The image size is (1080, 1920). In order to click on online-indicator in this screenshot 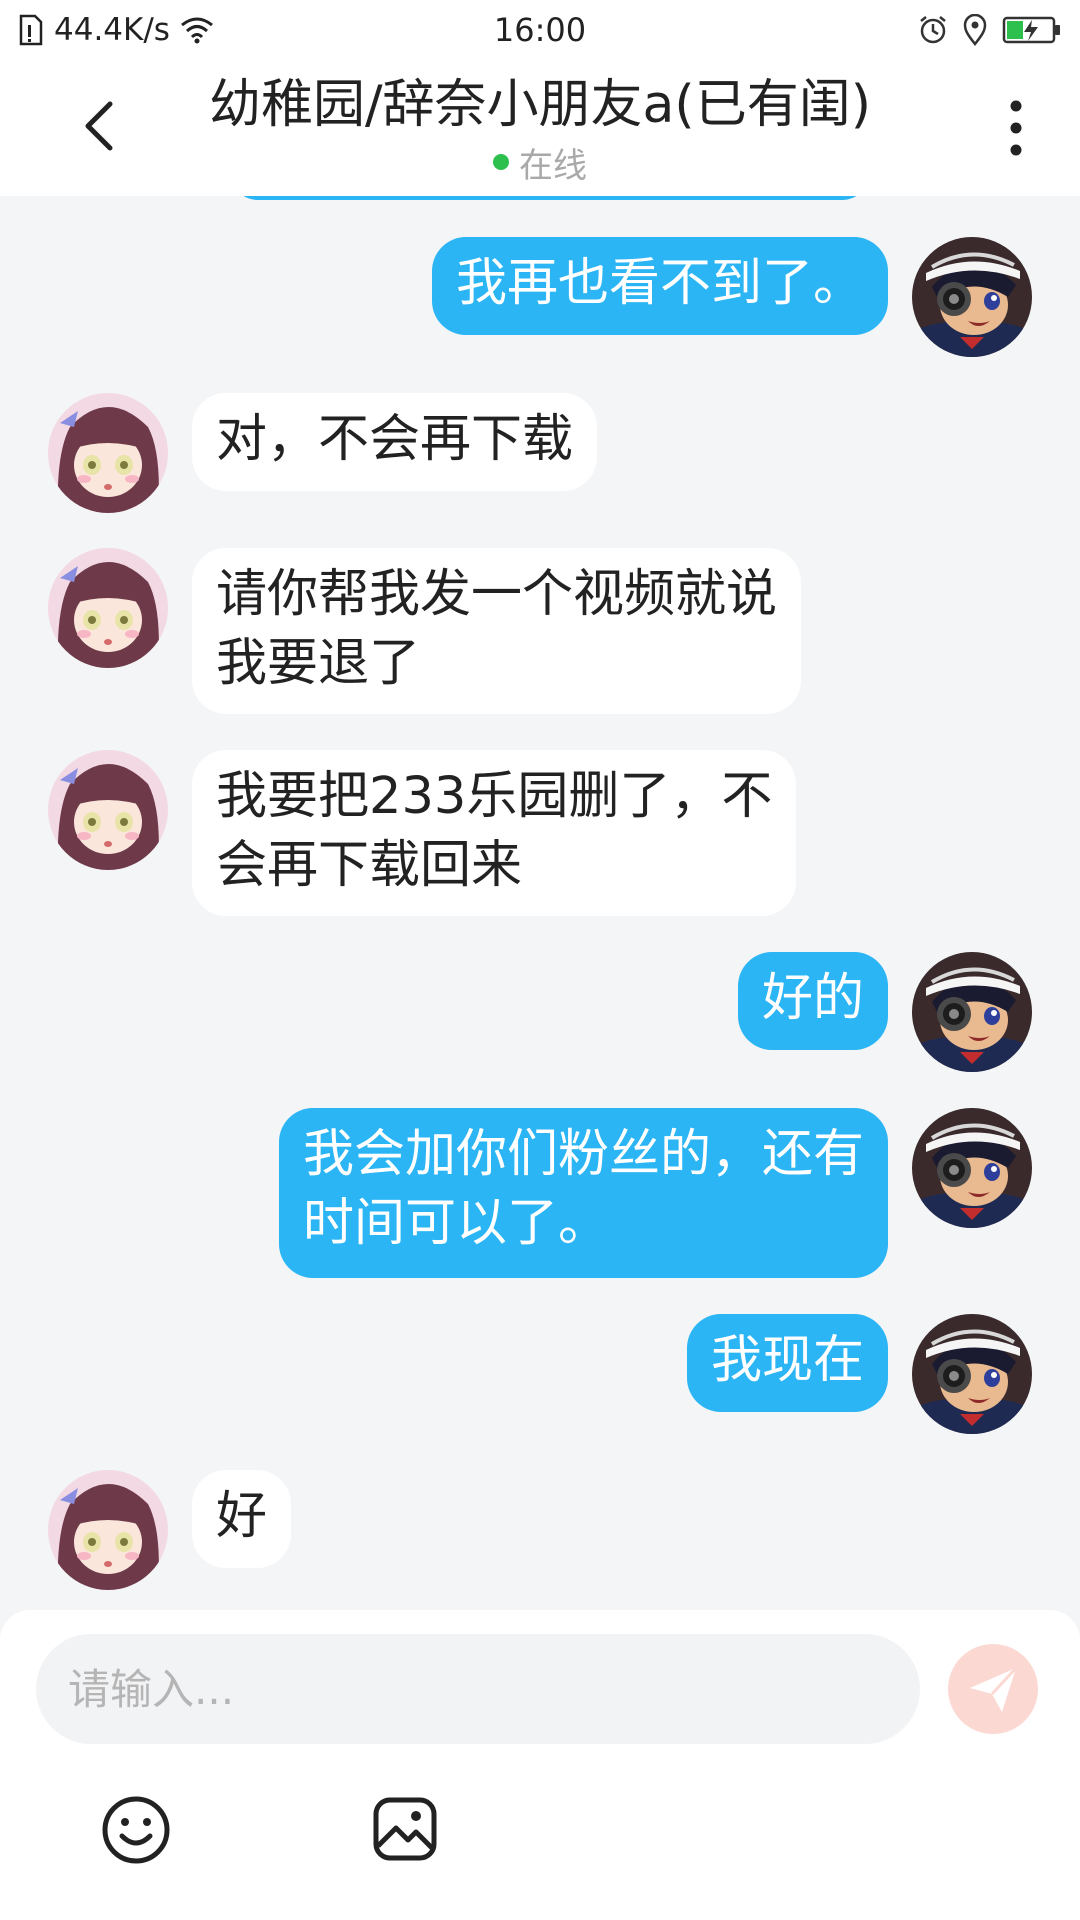, I will do `click(501, 162)`.